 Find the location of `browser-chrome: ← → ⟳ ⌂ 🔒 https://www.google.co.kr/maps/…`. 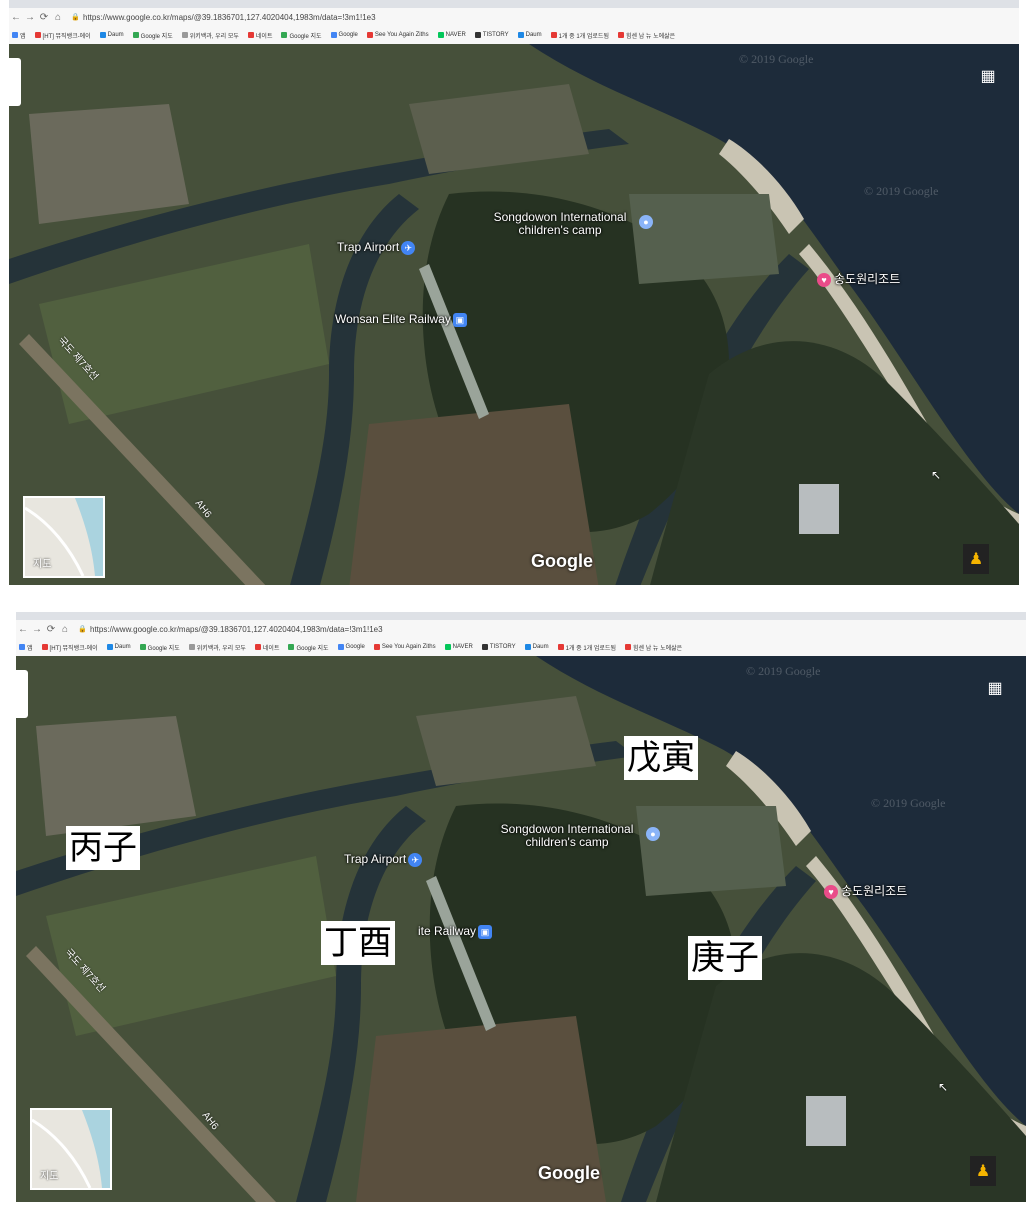

browser-chrome: ← → ⟳ ⌂ 🔒 https://www.google.co.kr/maps/… is located at coordinates (521, 634).